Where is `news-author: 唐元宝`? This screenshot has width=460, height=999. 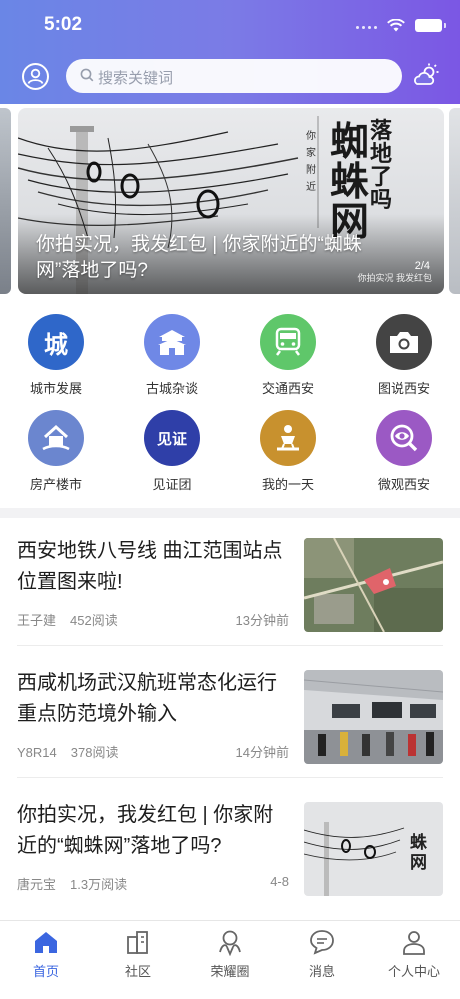 news-author: 唐元宝 is located at coordinates (37, 884).